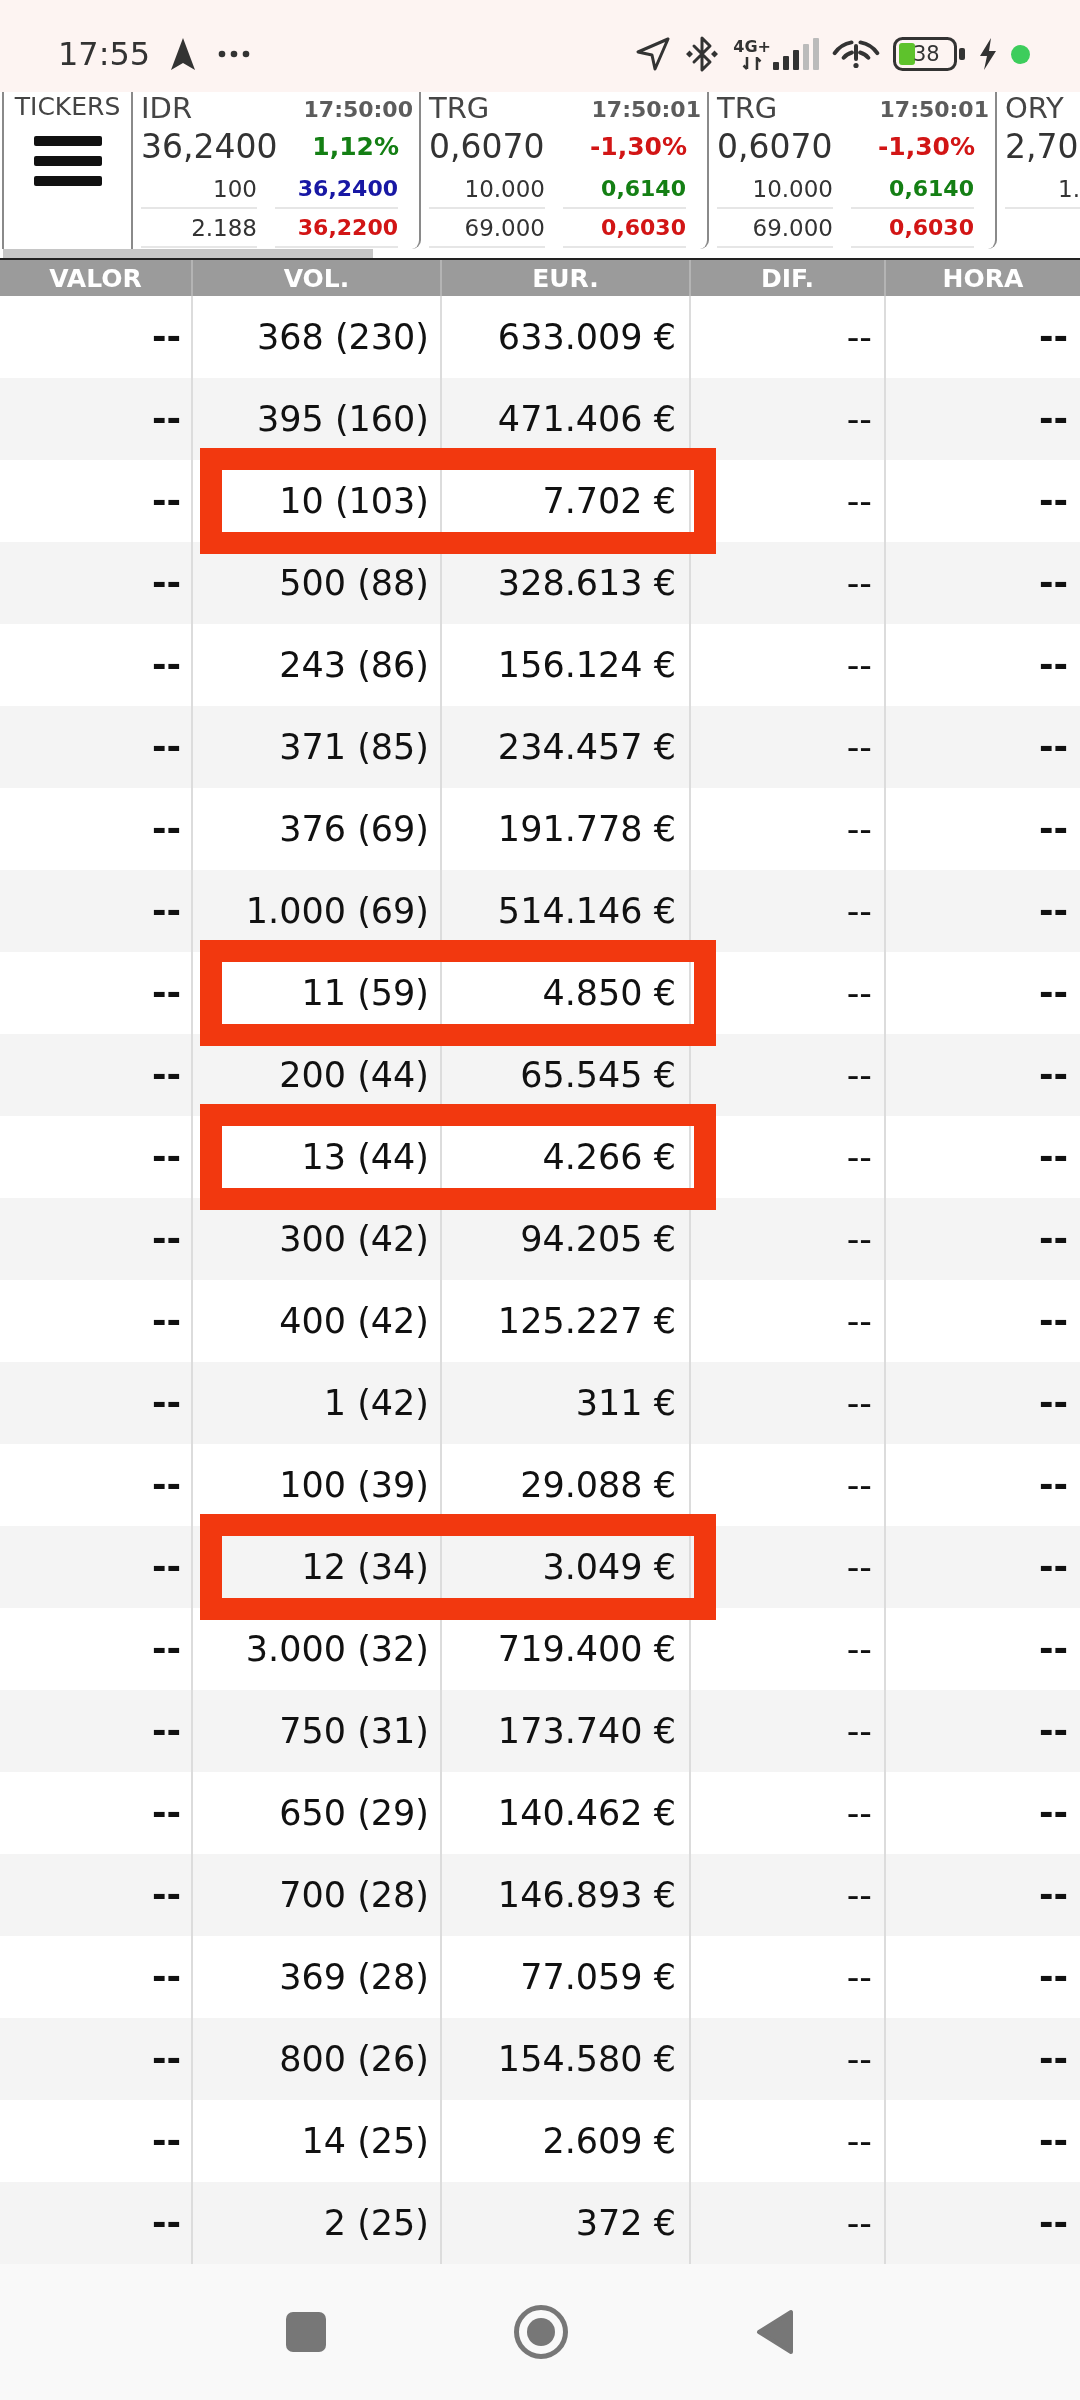  Describe the element at coordinates (752, 63) in the screenshot. I see `data-arrows-icon` at that location.